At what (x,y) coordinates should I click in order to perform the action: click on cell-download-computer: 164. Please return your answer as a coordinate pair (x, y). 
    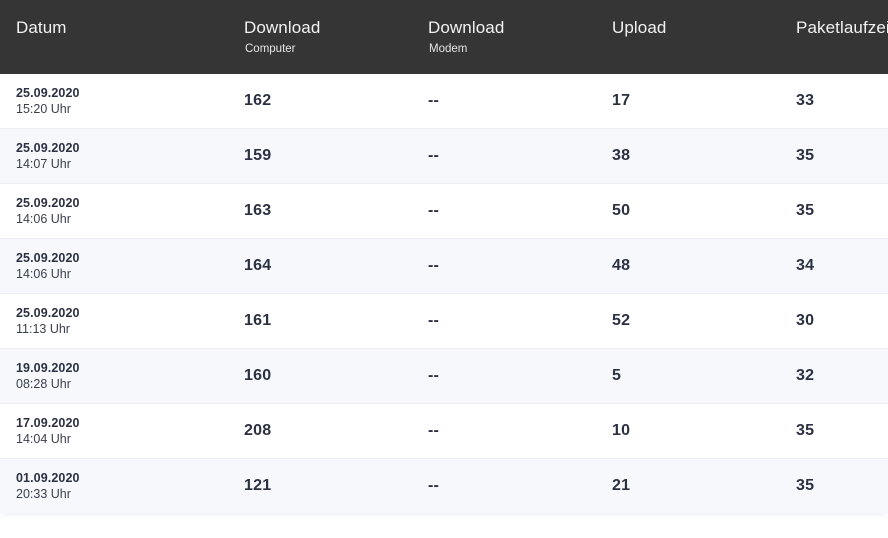
    Looking at the image, I should click on (257, 266).